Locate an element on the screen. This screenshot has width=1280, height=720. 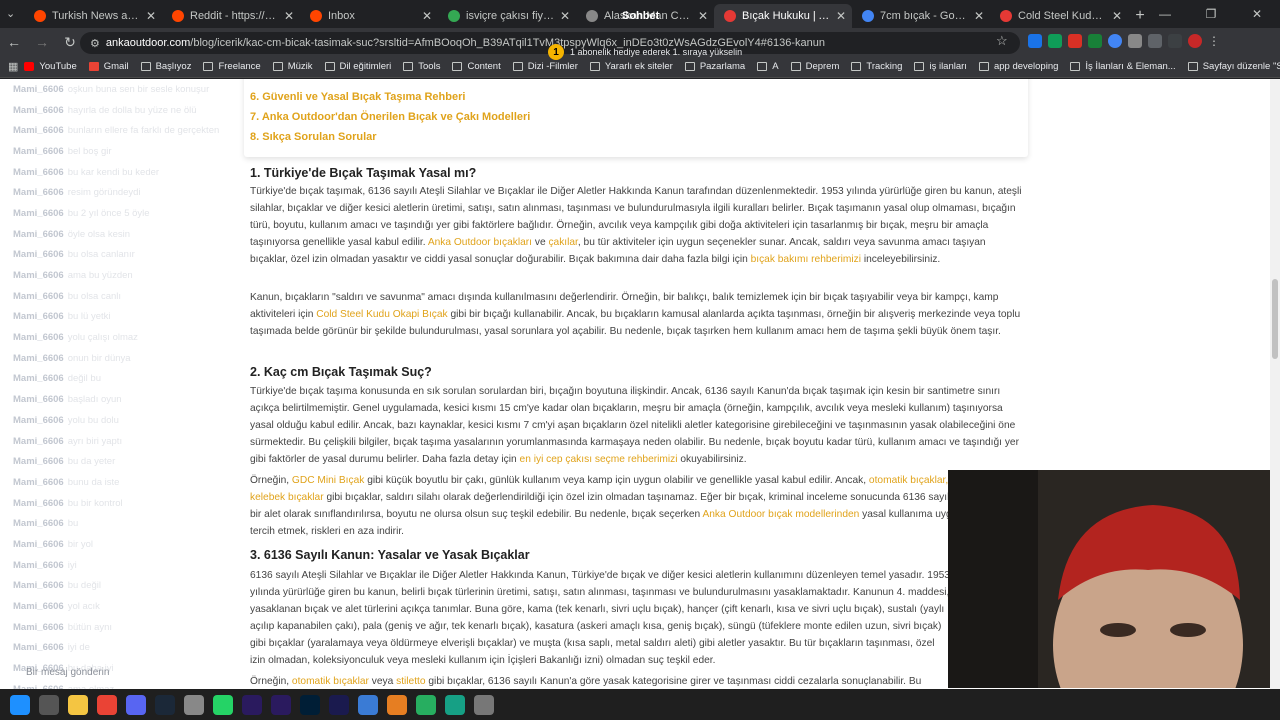
sync-icon is located at coordinates (194, 704).